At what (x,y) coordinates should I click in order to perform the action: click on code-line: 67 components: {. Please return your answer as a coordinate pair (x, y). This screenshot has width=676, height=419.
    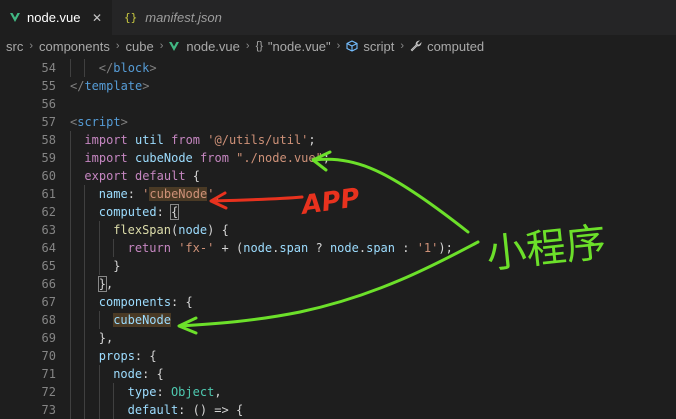
    Looking at the image, I should click on (338, 302).